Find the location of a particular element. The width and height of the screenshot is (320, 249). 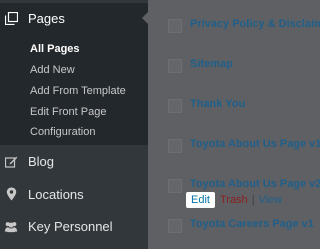

people-icon is located at coordinates (11, 226).